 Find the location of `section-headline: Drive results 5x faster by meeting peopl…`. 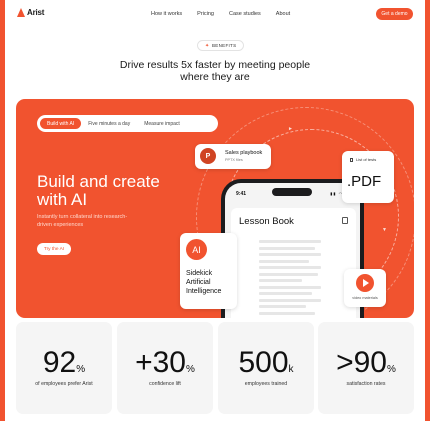

section-headline: Drive results 5x faster by meeting peopl… is located at coordinates (215, 71).